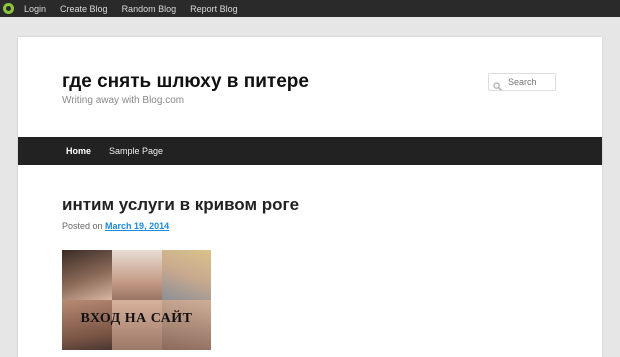 The image size is (620, 357). Describe the element at coordinates (84, 9) in the screenshot. I see `create-blog-link: Create Blog` at that location.